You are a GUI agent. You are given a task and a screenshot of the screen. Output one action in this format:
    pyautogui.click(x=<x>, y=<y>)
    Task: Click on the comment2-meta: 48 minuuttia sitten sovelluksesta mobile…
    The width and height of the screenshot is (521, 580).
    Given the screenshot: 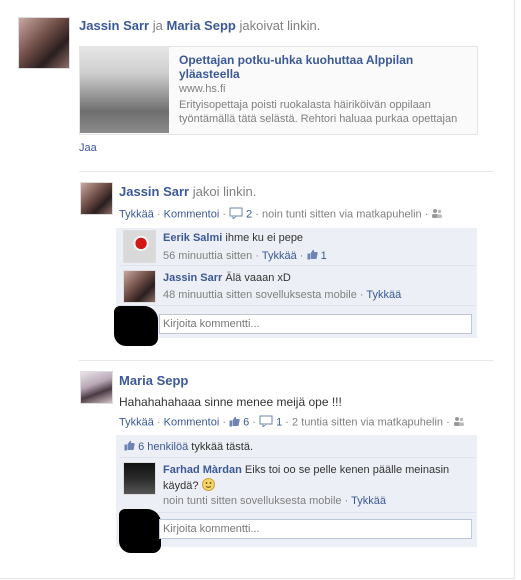 What is the action you would take?
    pyautogui.click(x=282, y=295)
    